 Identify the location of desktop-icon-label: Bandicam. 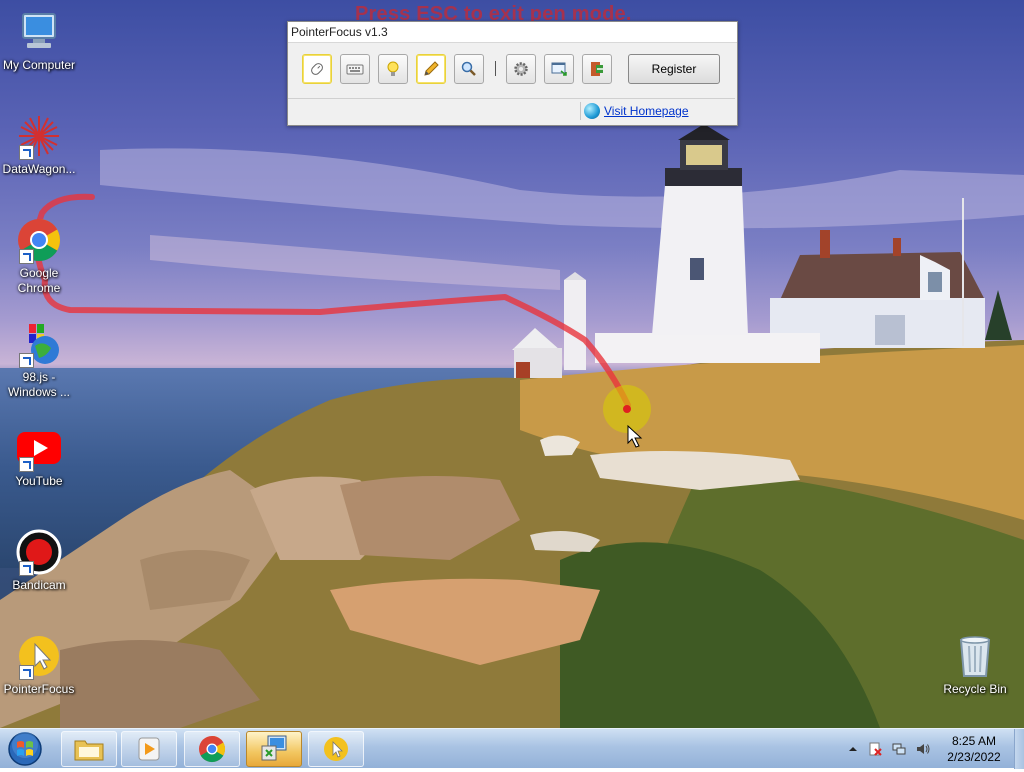
(39, 585).